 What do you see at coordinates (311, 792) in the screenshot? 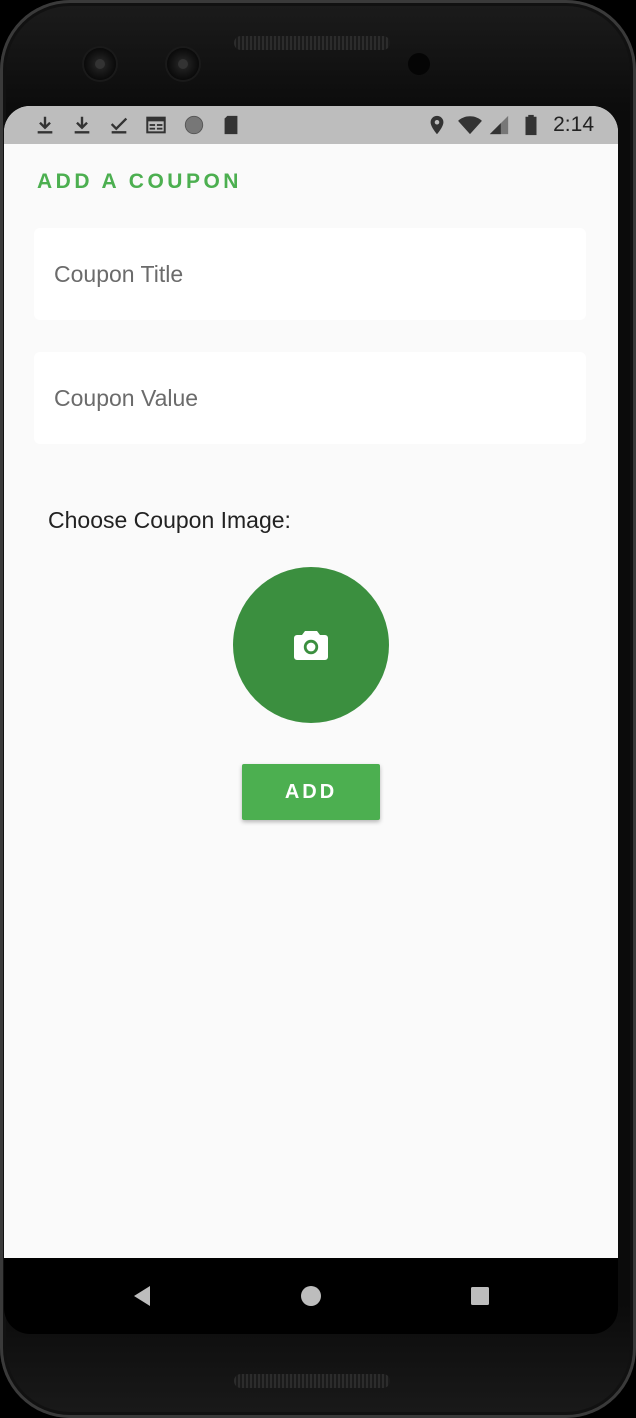
I see `add-coupon-button: ADD` at bounding box center [311, 792].